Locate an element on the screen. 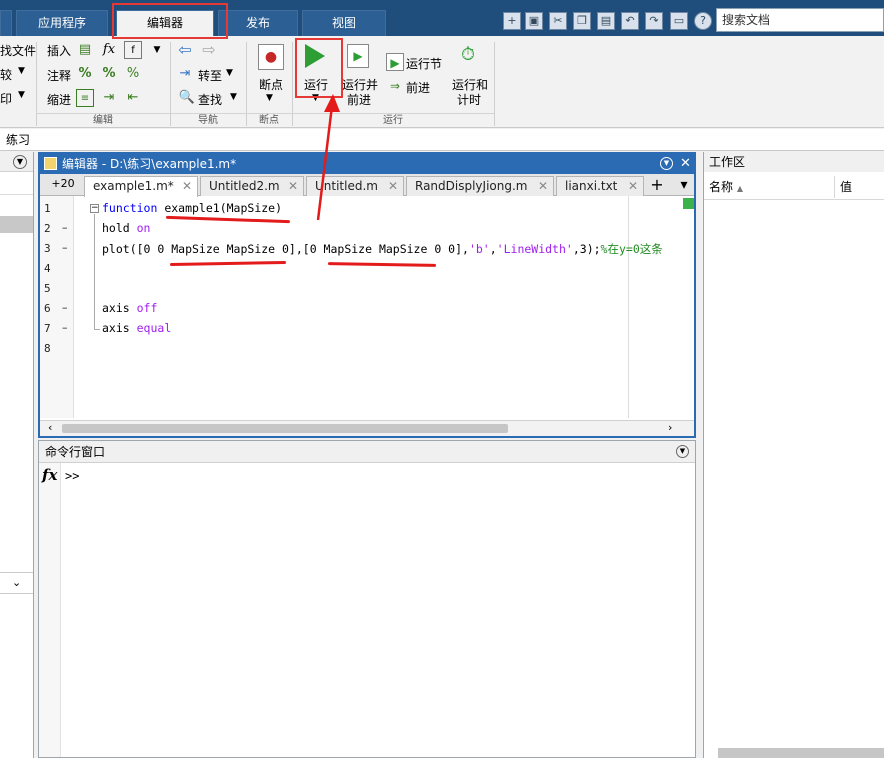 This screenshot has height=758, width=884. back-arrow-icon: ⇦ is located at coordinates (185, 50).